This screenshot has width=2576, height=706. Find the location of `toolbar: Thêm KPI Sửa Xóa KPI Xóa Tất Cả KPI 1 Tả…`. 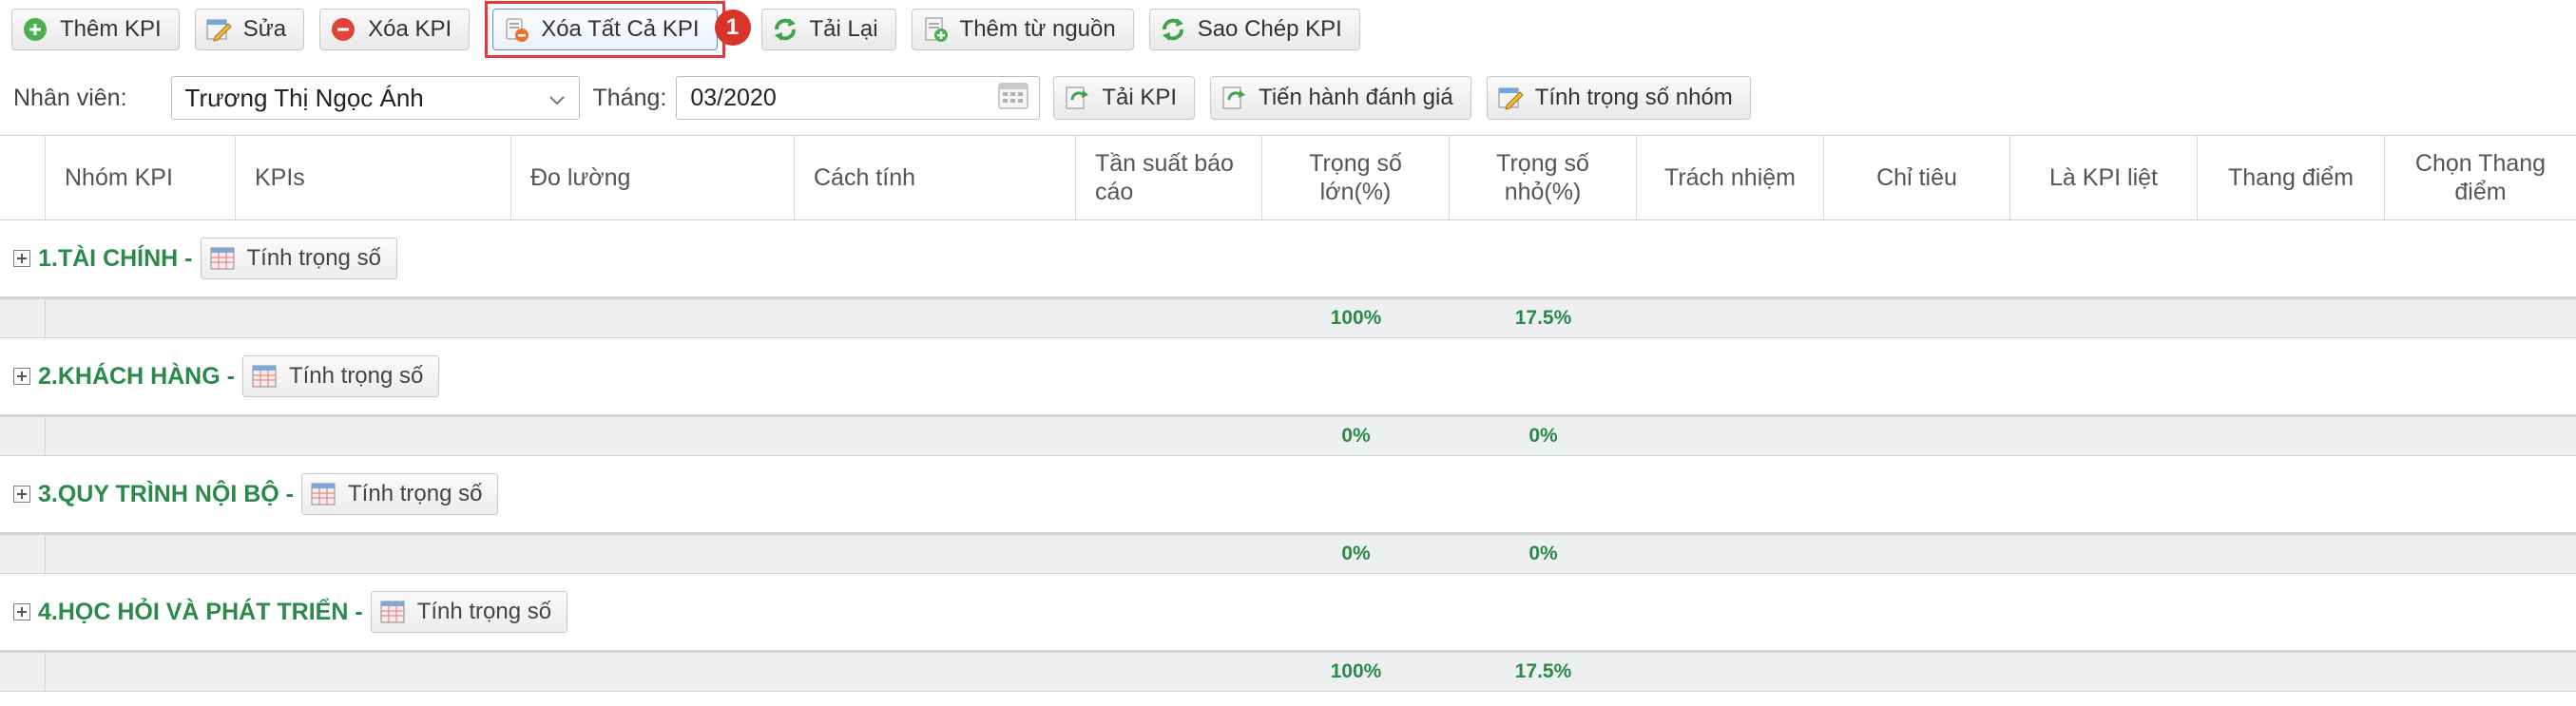

toolbar: Thêm KPI Sửa Xóa KPI Xóa Tất Cả KPI 1 Tả… is located at coordinates (1288, 30).